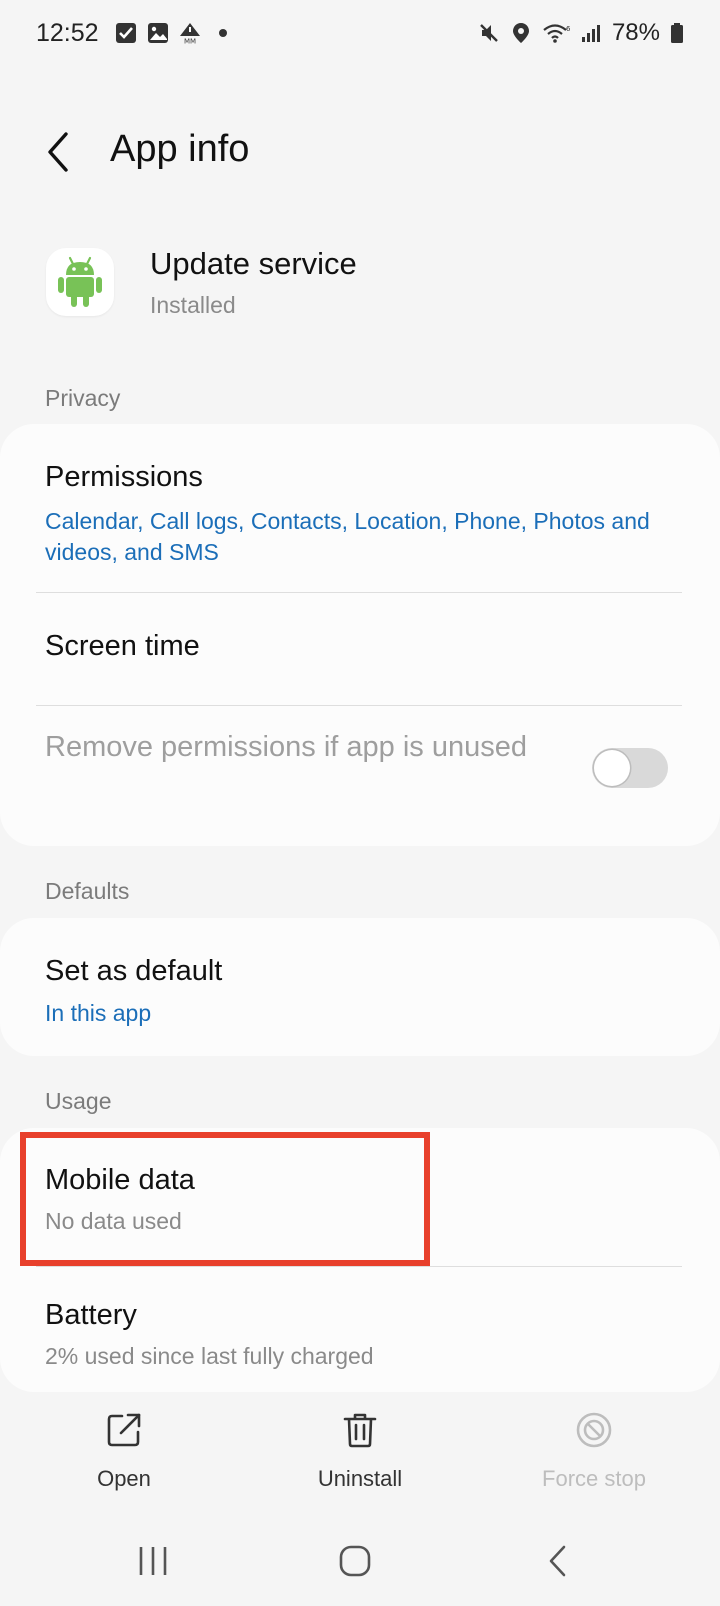 This screenshot has width=720, height=1606. I want to click on back-icon, so click(557, 1561).